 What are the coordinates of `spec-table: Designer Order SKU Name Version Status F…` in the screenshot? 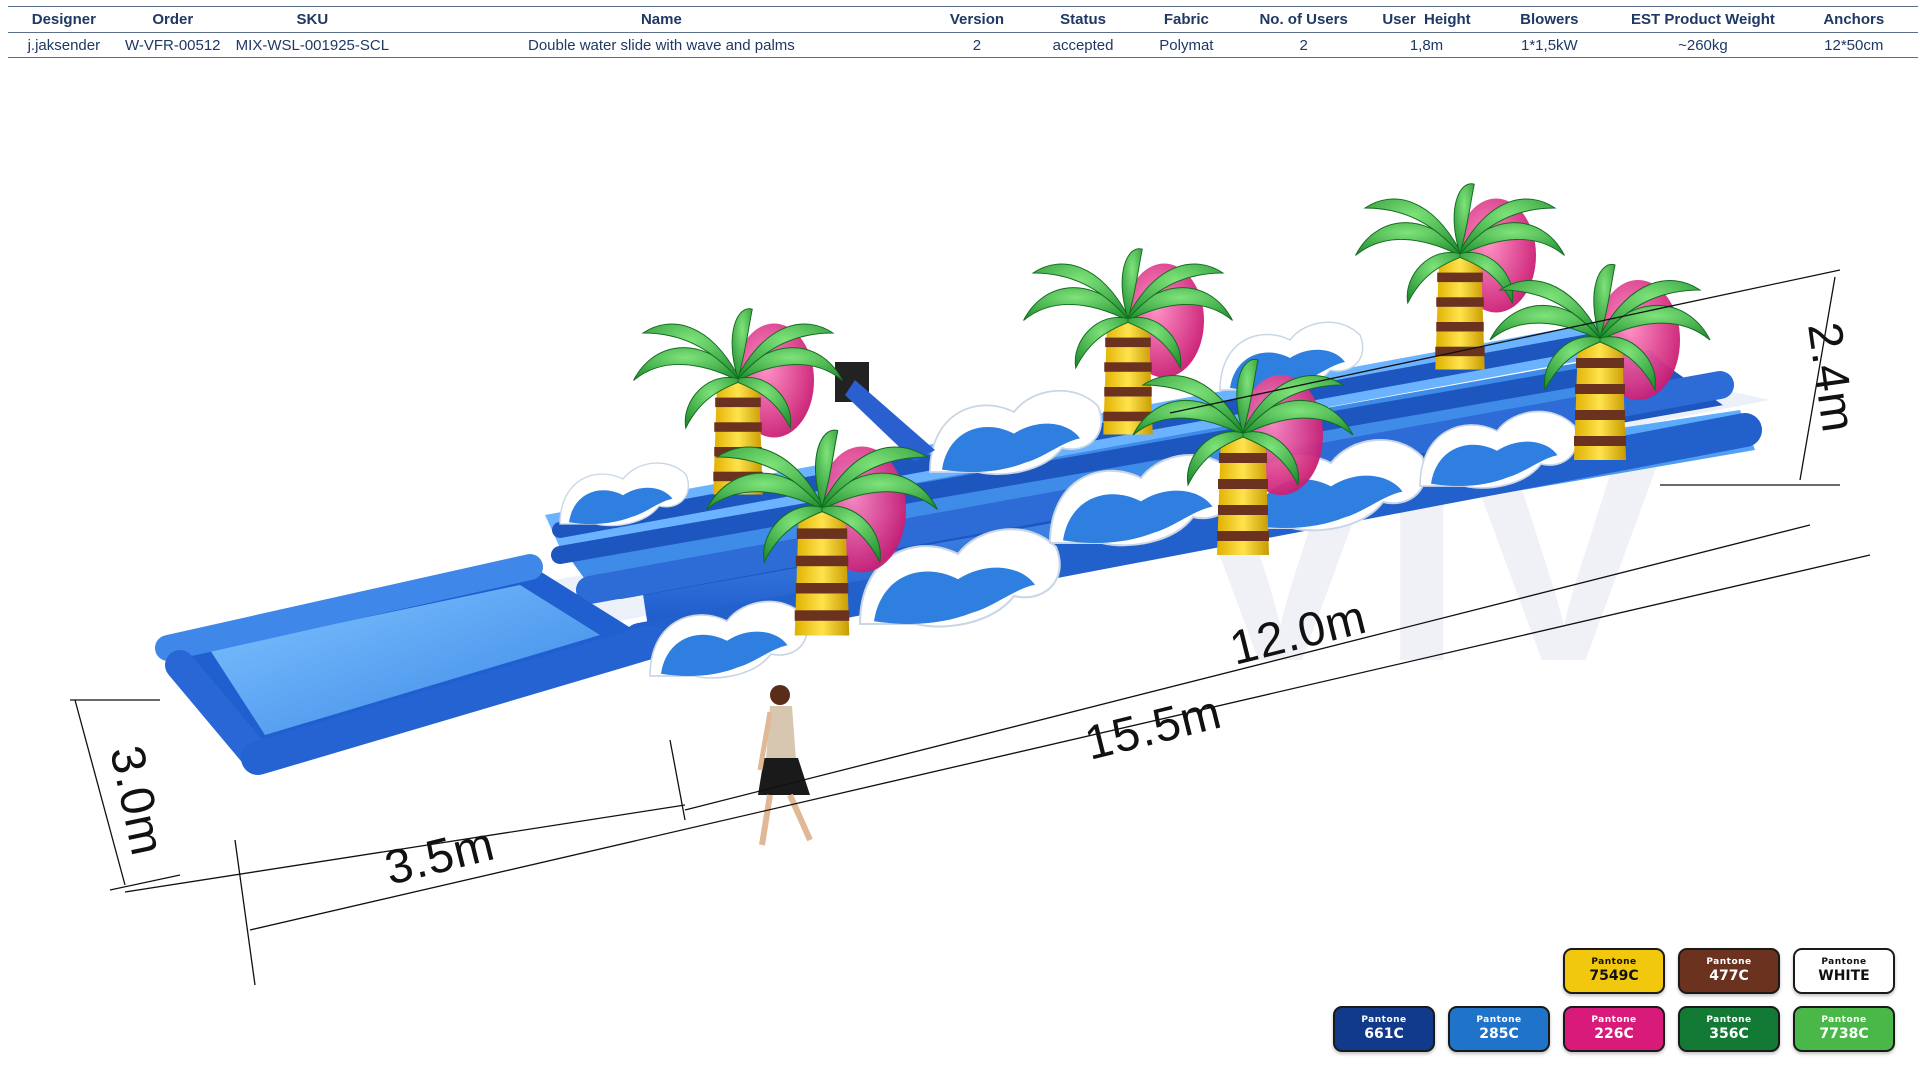 It's located at (963, 32).